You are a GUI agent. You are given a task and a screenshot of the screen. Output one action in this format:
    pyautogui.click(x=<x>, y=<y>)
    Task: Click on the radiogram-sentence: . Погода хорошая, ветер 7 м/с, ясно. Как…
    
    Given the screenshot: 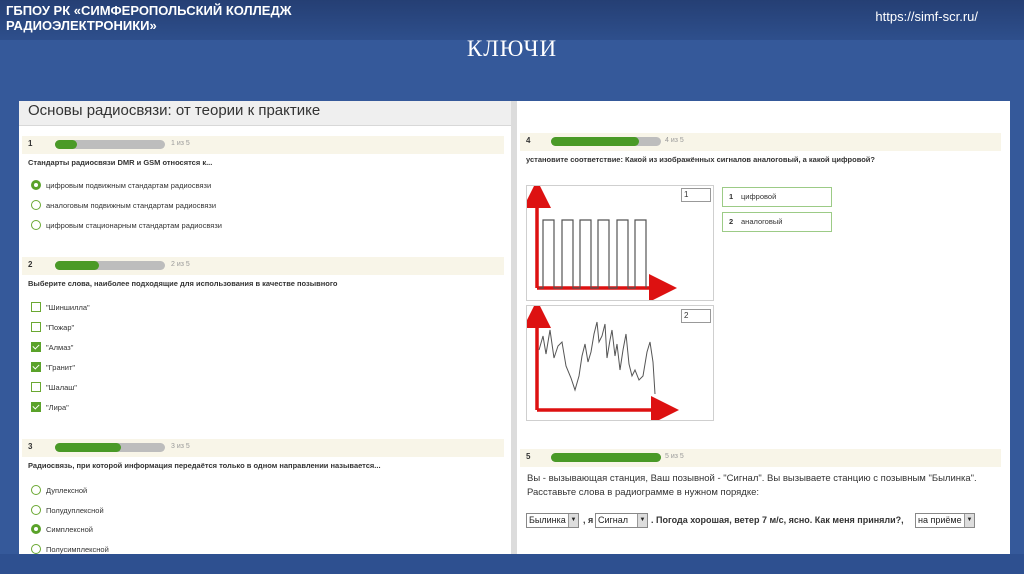 What is the action you would take?
    pyautogui.click(x=777, y=520)
    